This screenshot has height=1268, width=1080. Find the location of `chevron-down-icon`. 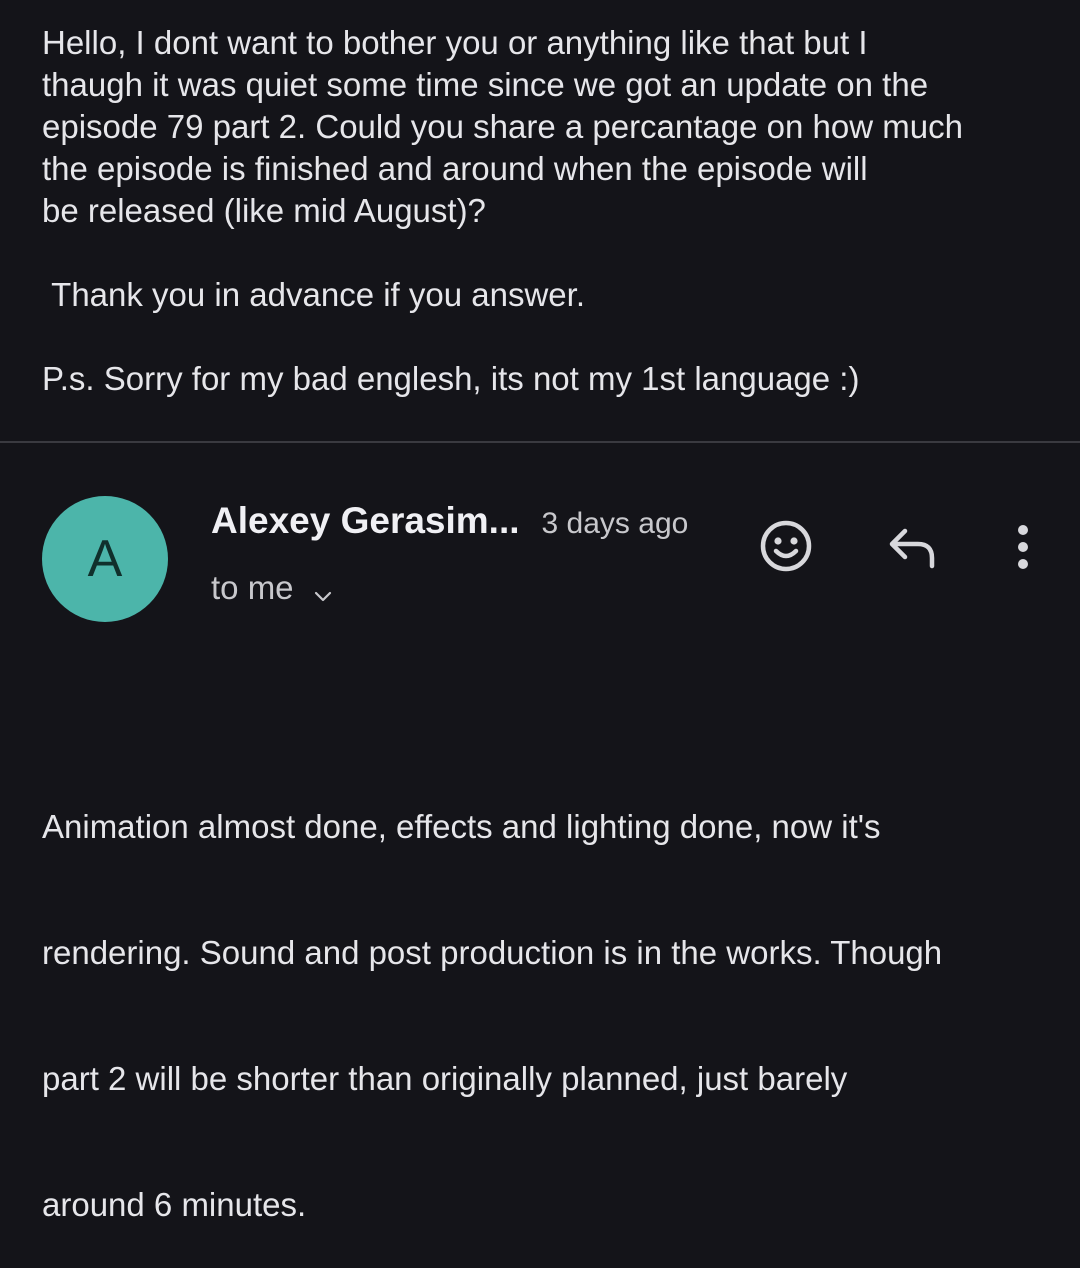

chevron-down-icon is located at coordinates (323, 589).